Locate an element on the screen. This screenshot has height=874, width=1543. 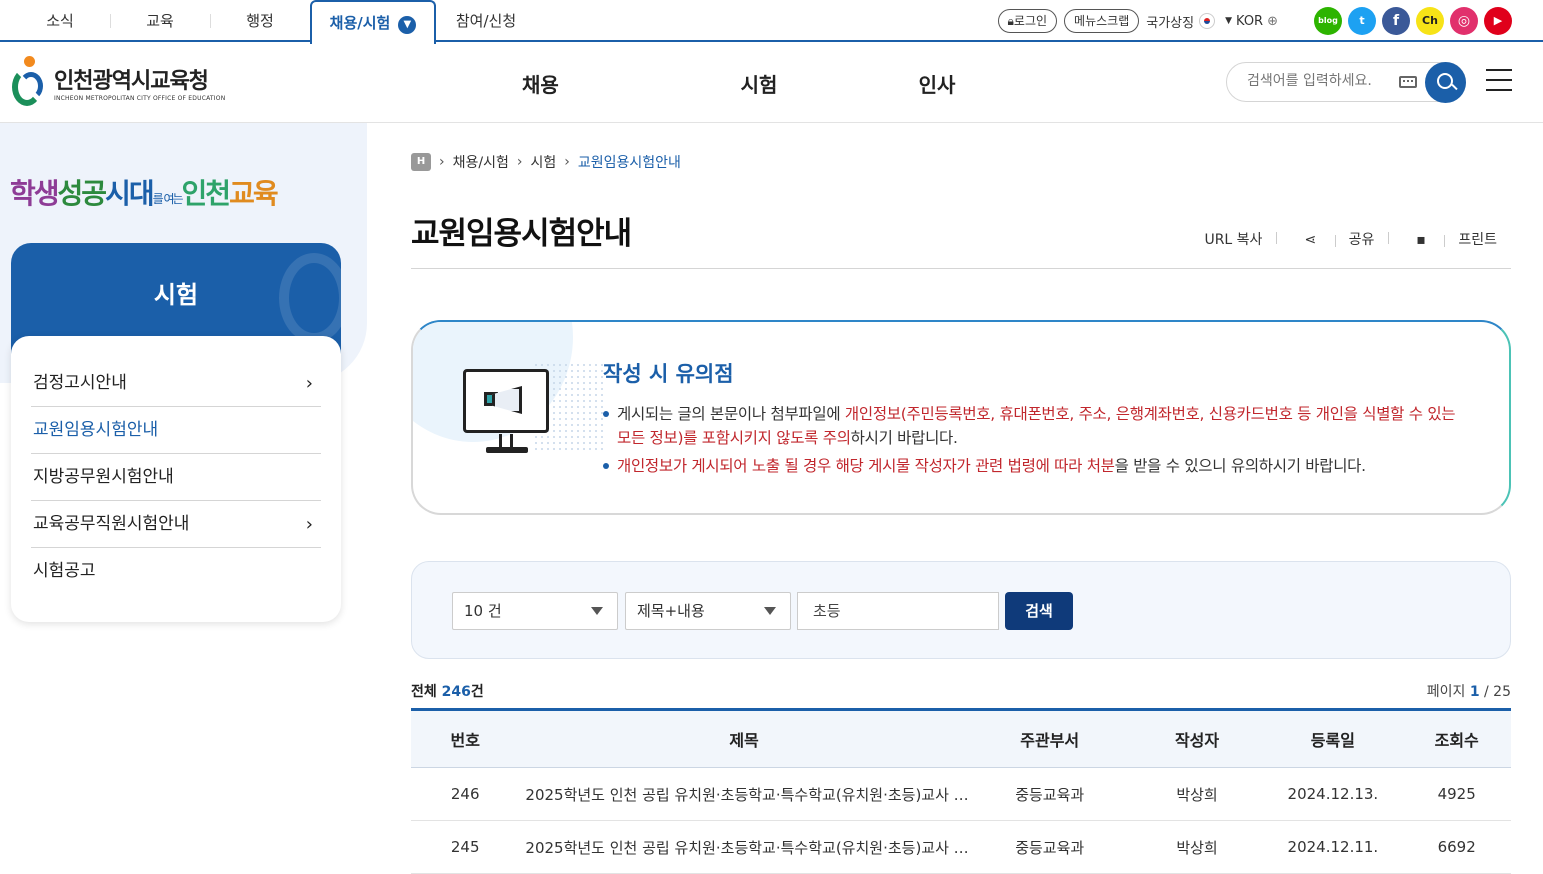
blog-icon: blog is located at coordinates (1328, 21).